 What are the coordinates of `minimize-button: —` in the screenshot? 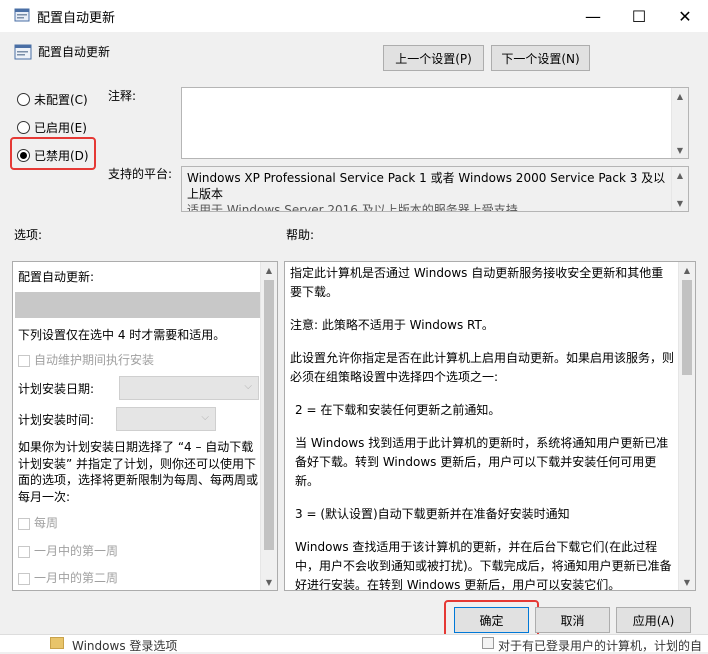 It's located at (593, 16).